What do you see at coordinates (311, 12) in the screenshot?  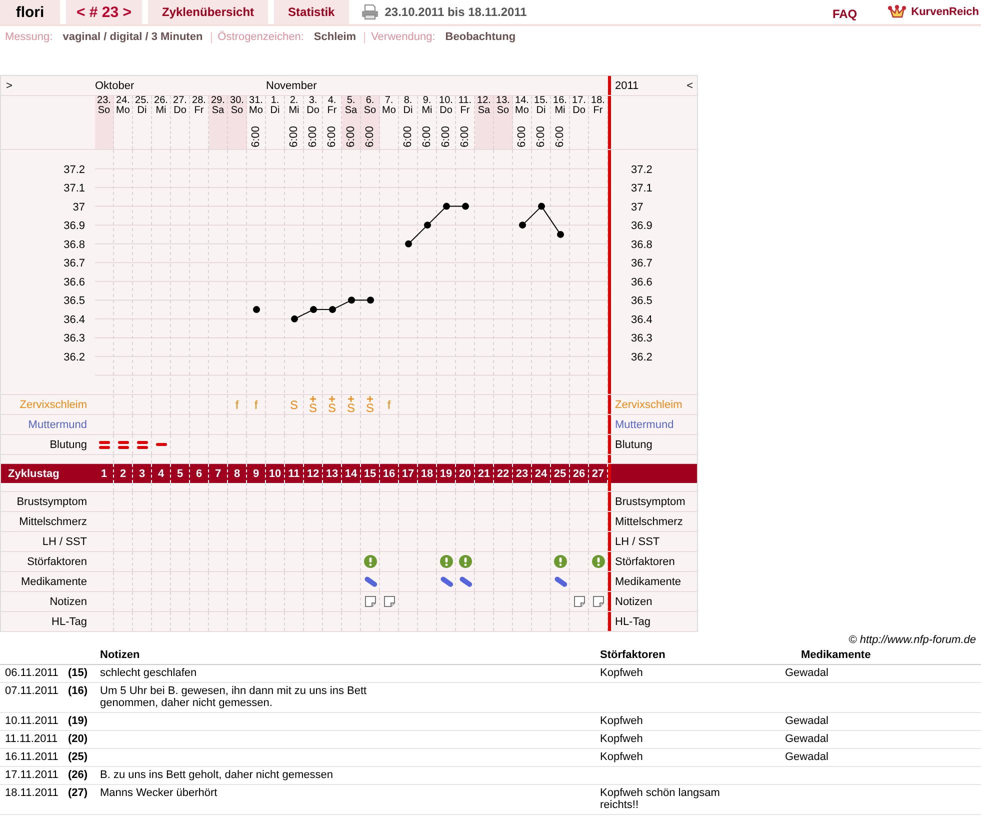 I see `nav-tab: Statistik` at bounding box center [311, 12].